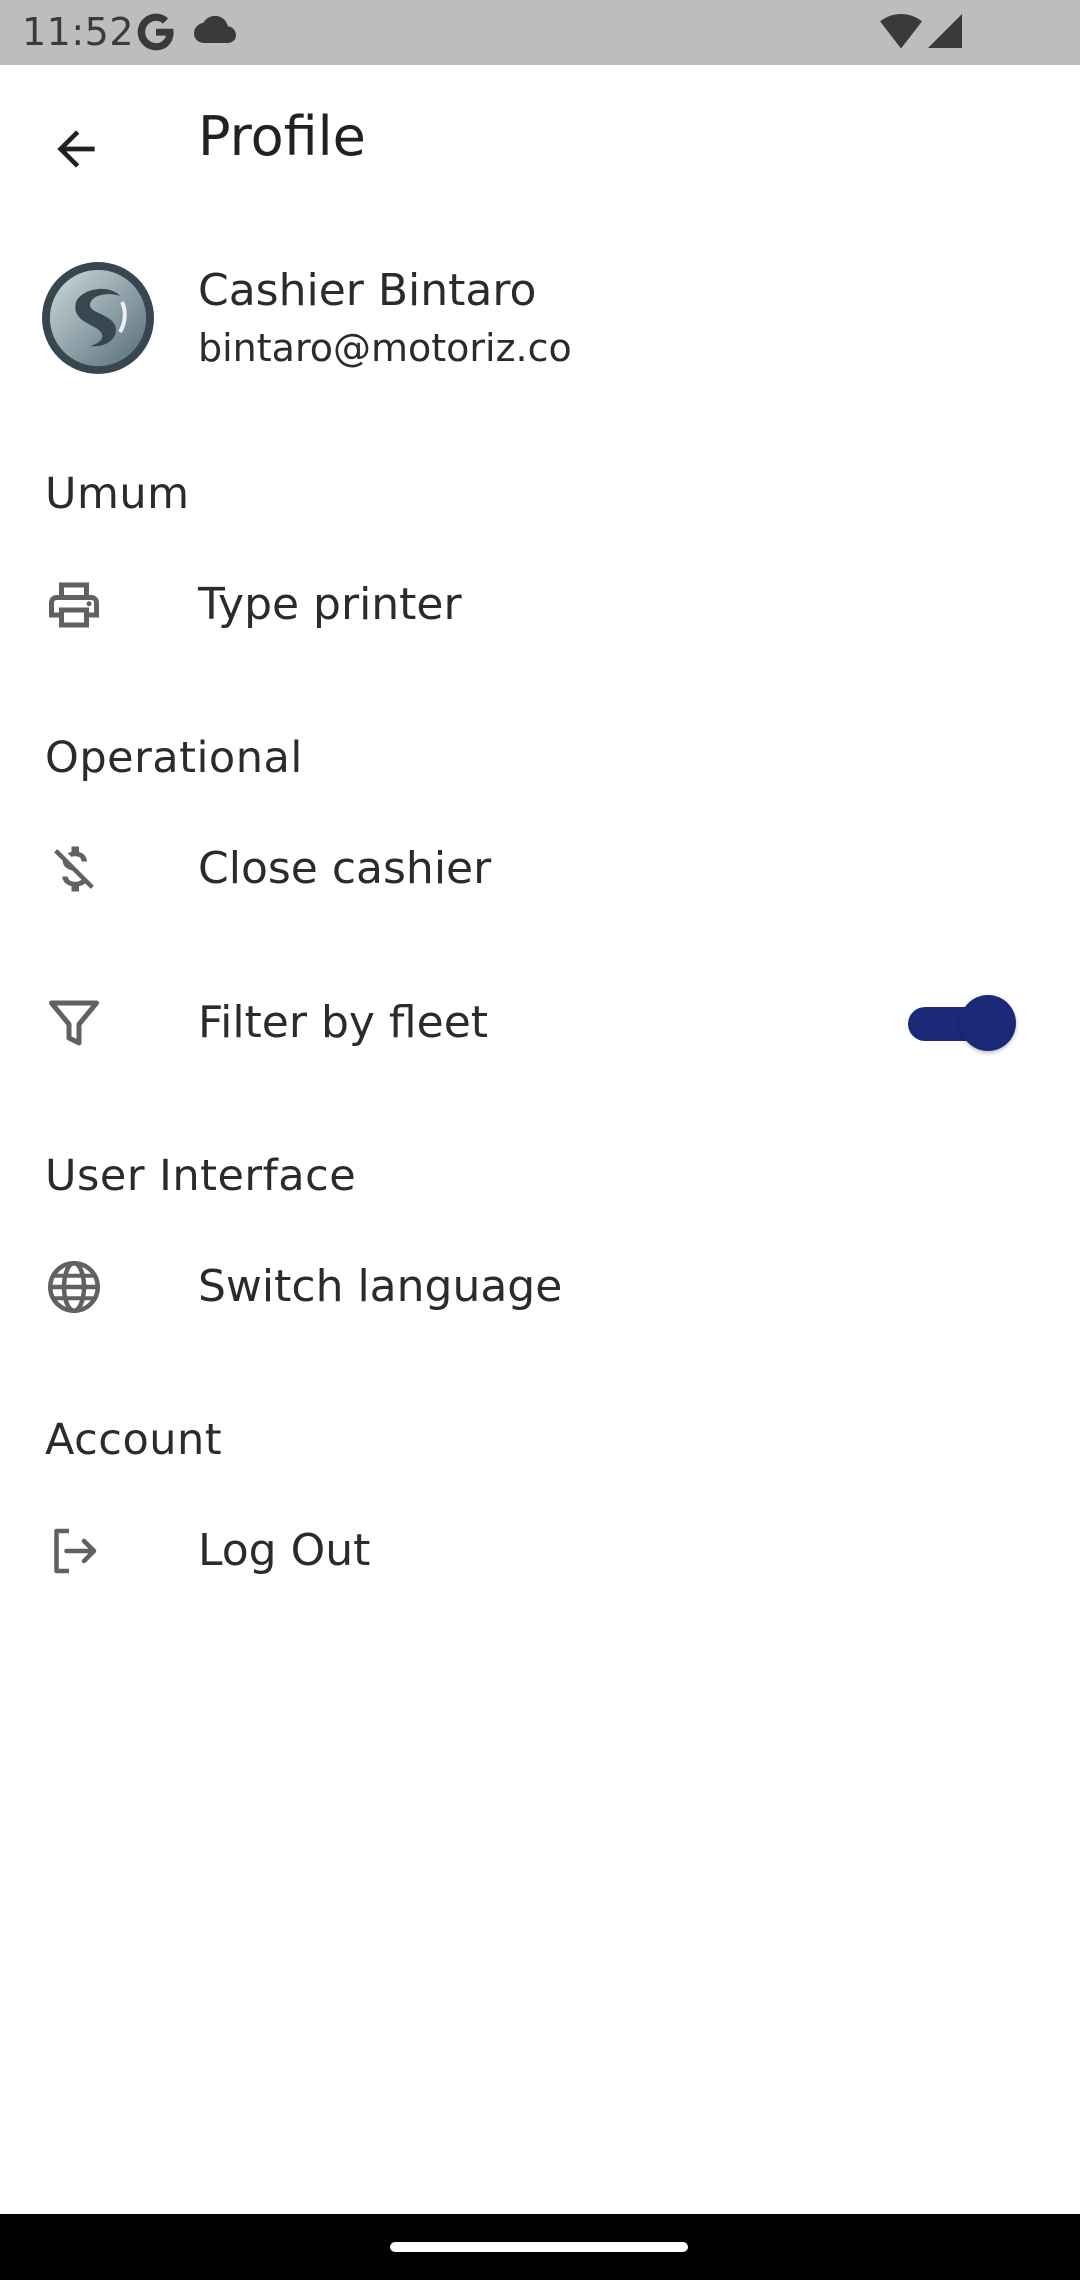 Image resolution: width=1080 pixels, height=2280 pixels. Describe the element at coordinates (74, 605) in the screenshot. I see `printer-icon` at that location.